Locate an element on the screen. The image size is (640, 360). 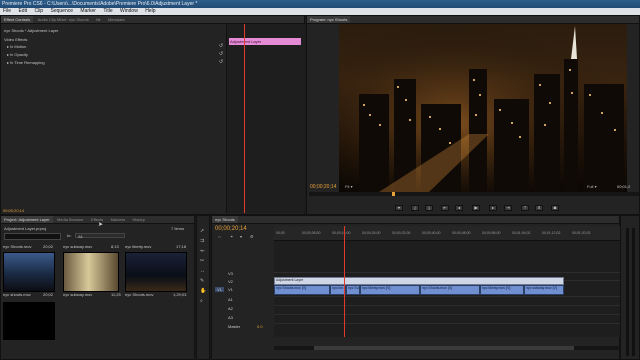
clip-v1: nyc Subway is located at coordinates (353, 290).